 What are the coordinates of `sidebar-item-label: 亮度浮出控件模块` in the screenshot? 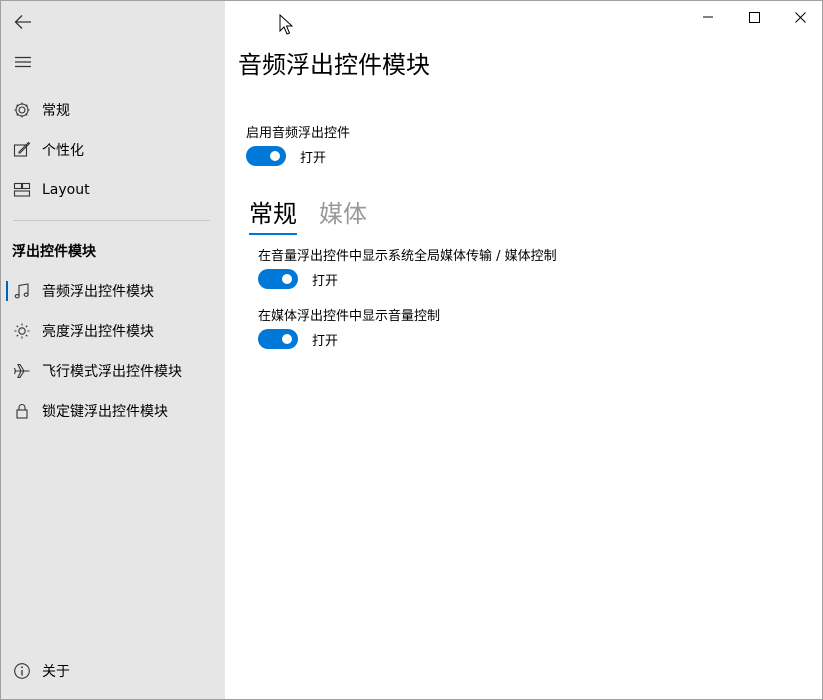 It's located at (98, 332).